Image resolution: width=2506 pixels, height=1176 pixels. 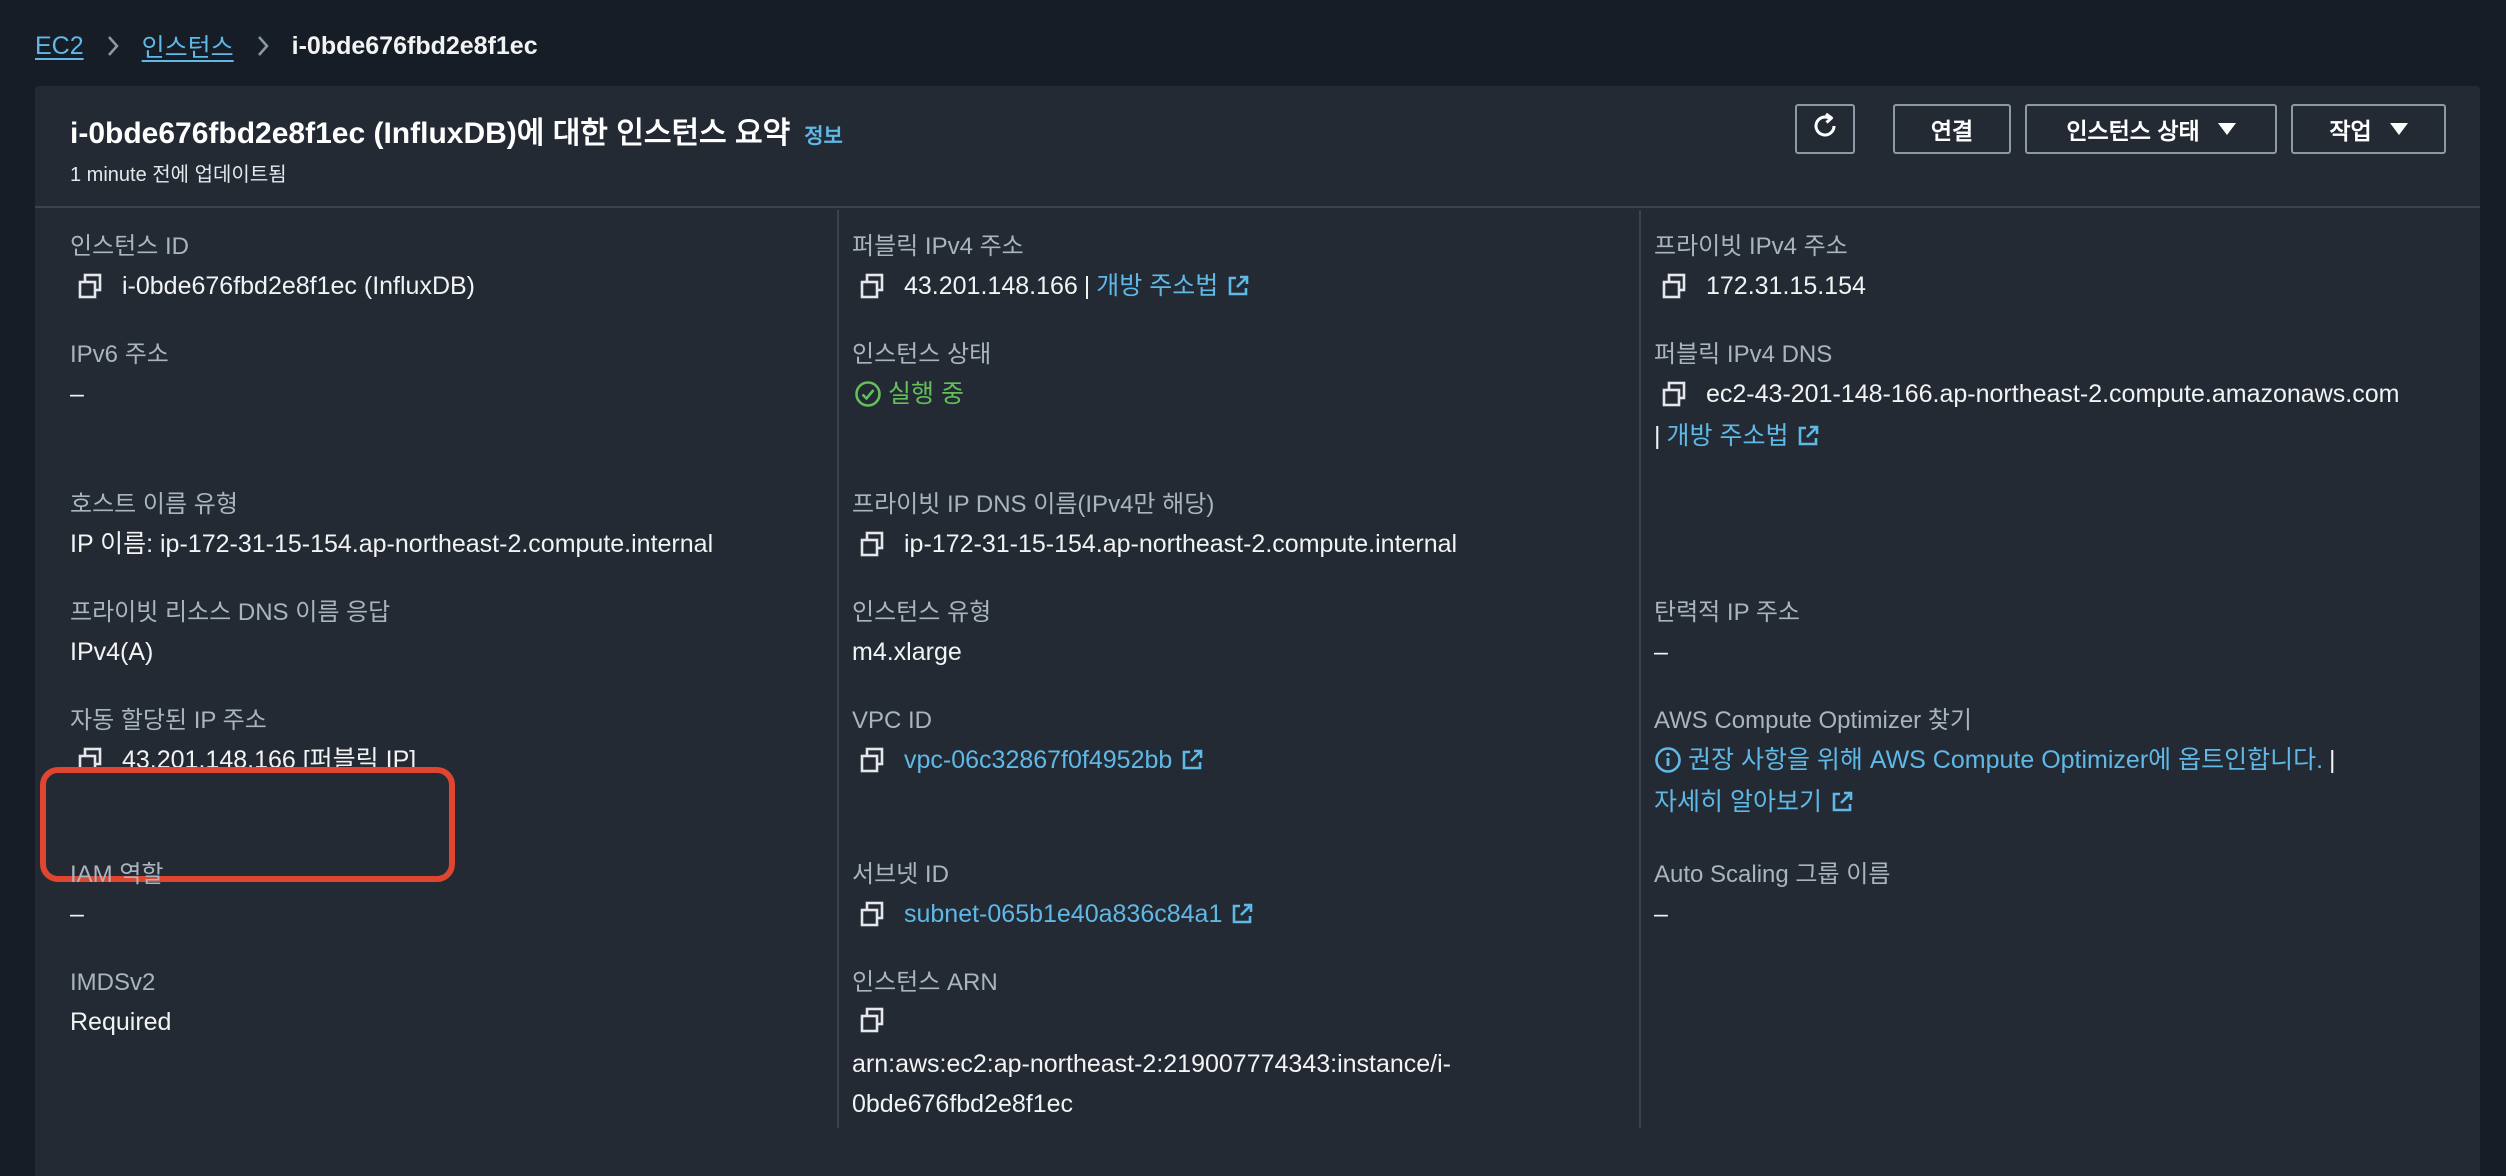 I want to click on field-label: 자동 할당된 IP 주소, so click(x=168, y=720).